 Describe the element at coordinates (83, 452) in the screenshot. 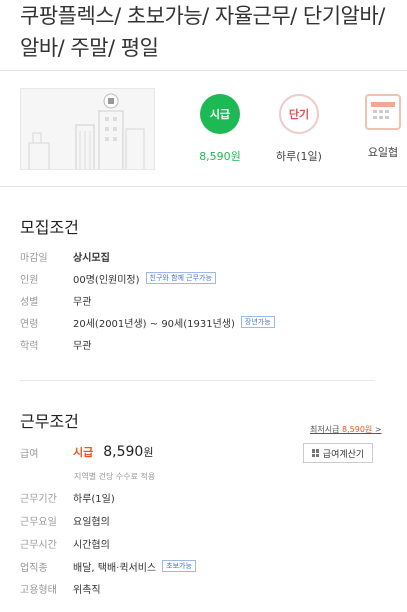

I see `pay-type: 시급` at that location.